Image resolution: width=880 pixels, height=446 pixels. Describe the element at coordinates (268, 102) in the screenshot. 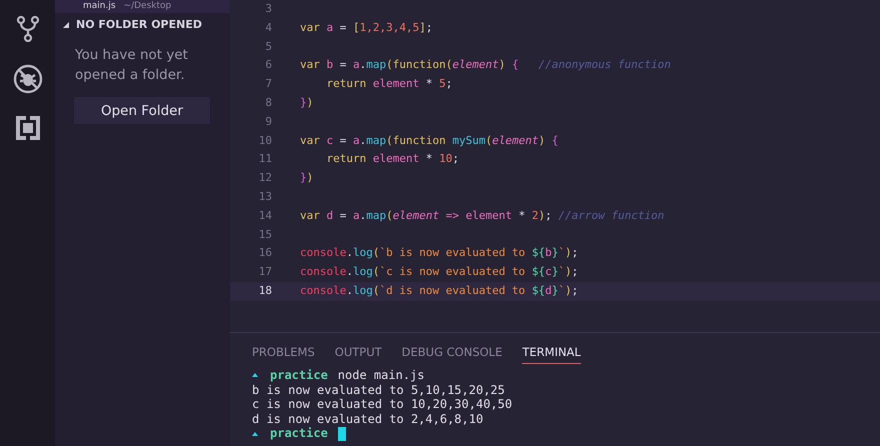

I see `line-number: 8` at that location.